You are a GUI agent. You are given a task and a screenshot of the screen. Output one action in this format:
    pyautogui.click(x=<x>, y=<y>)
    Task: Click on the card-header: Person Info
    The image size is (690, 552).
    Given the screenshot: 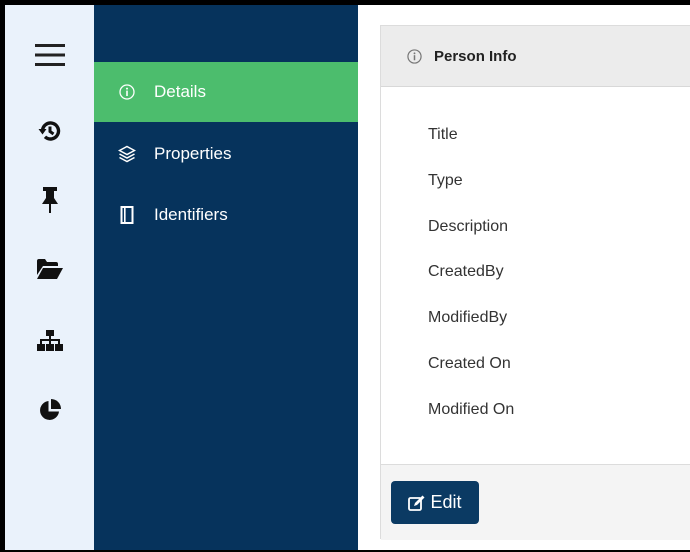 What is the action you would take?
    pyautogui.click(x=535, y=56)
    